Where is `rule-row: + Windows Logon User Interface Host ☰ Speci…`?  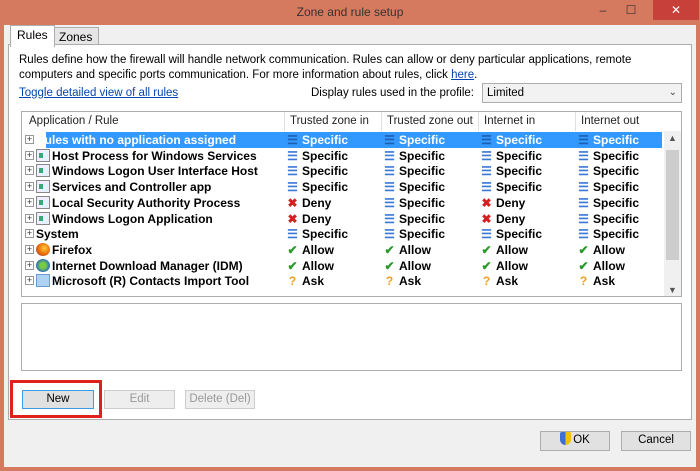
rule-row: + Windows Logon User Interface Host ☰ Speci… is located at coordinates (342, 171).